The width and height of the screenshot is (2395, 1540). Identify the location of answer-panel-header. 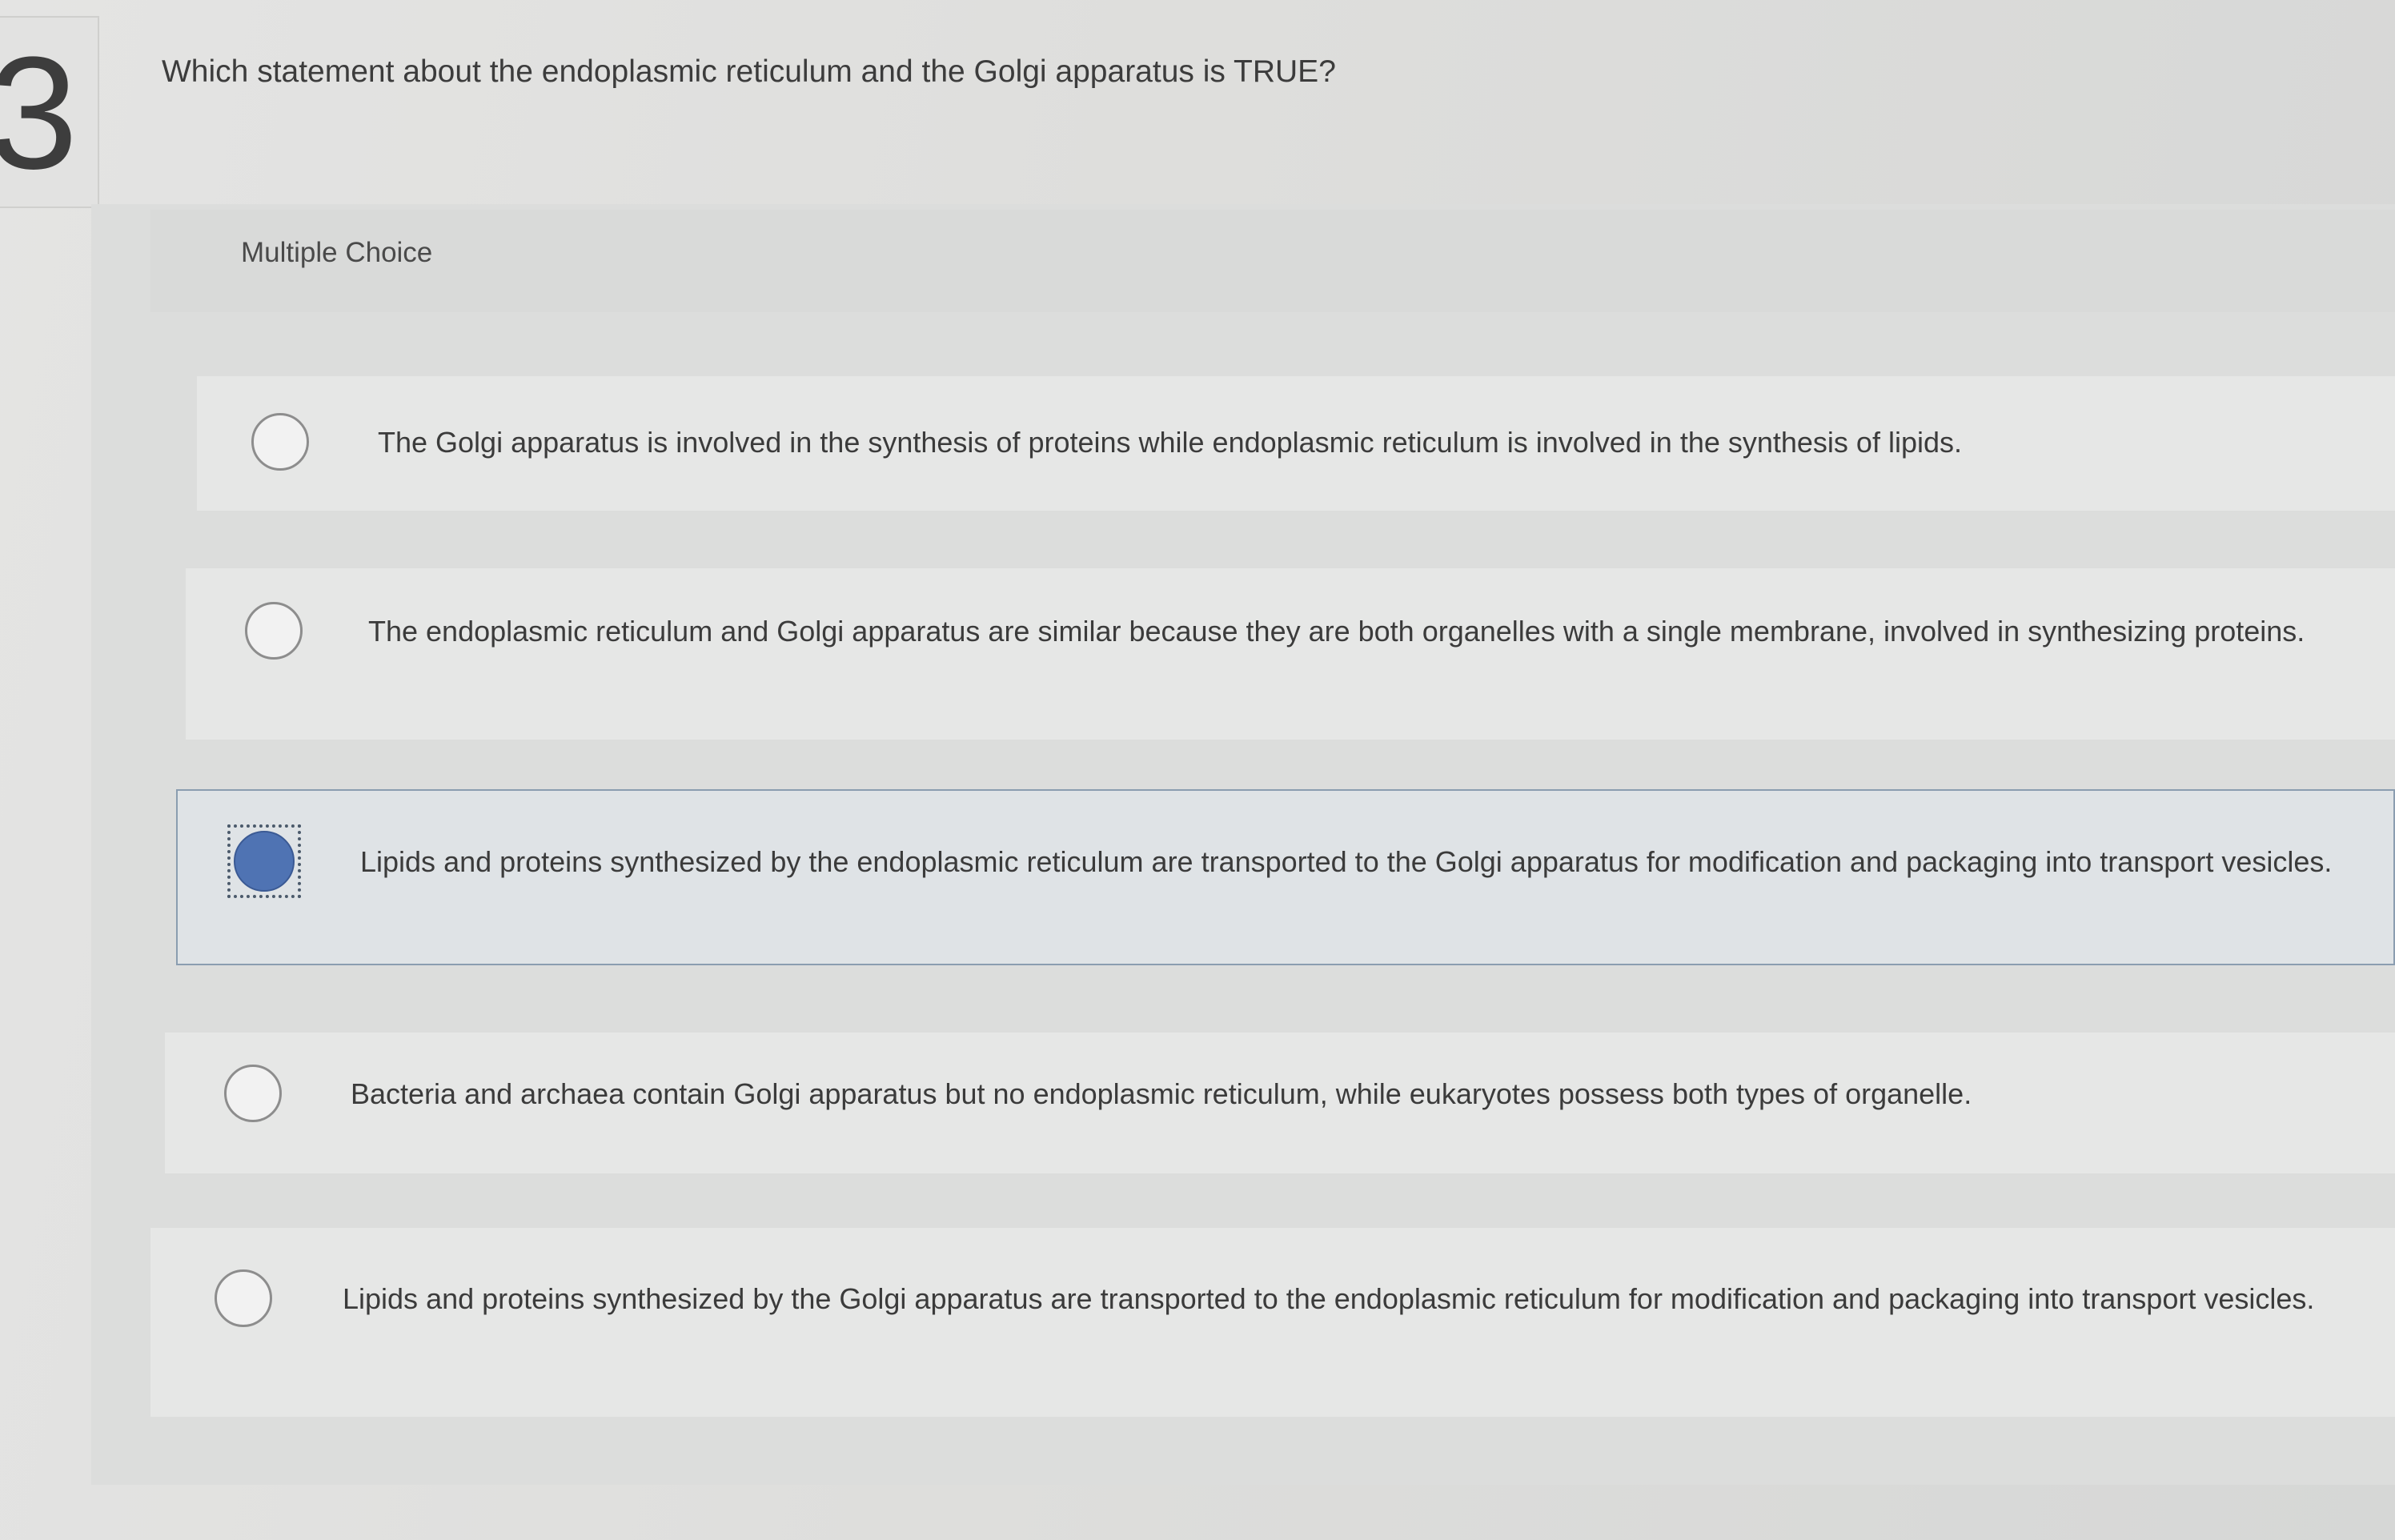
(1272, 261).